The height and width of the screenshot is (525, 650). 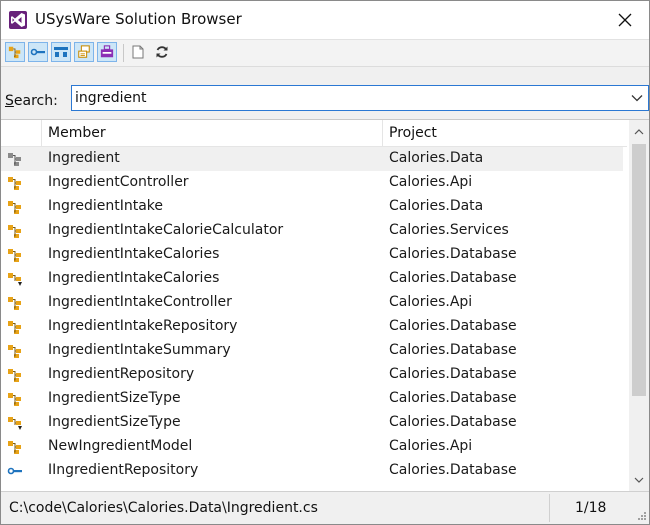 What do you see at coordinates (18, 20) in the screenshot?
I see `visual-studio-icon` at bounding box center [18, 20].